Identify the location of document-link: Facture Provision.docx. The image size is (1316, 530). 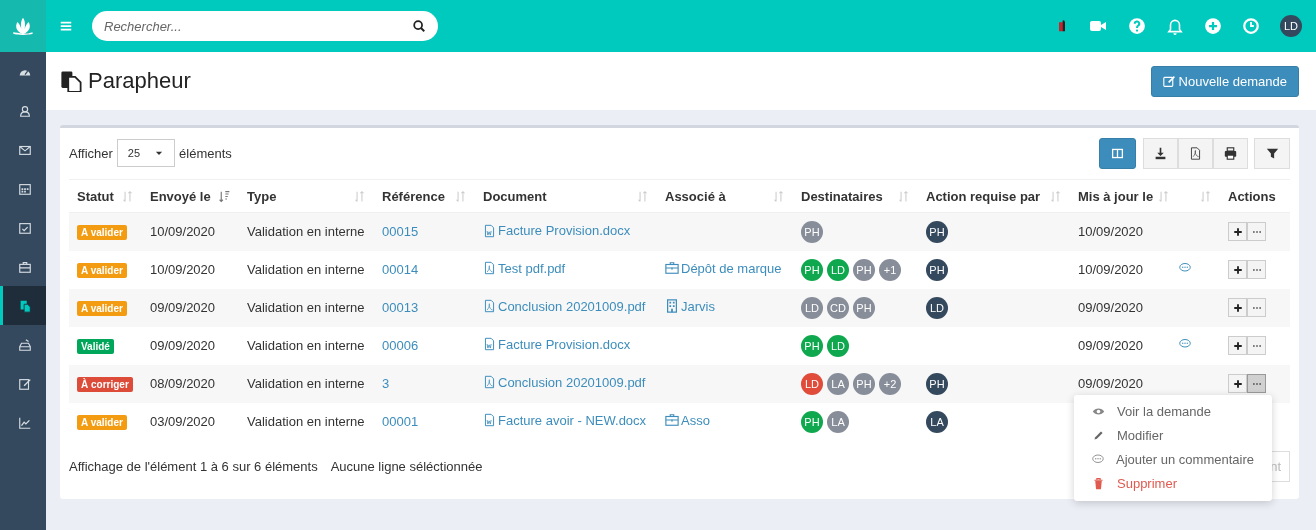
(557, 344).